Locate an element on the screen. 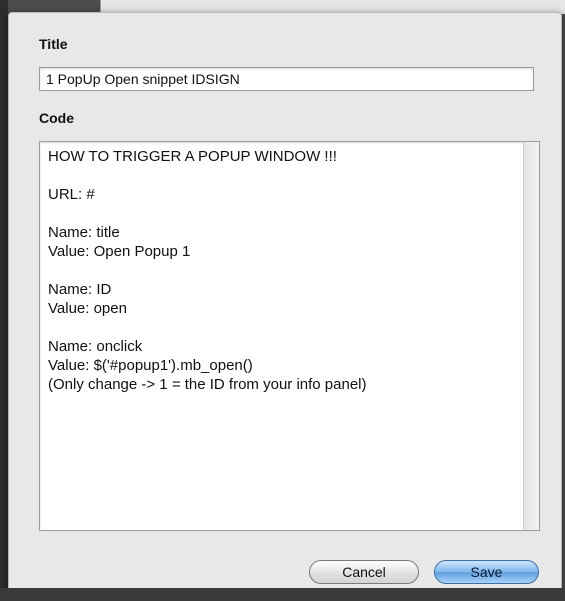 This screenshot has height=601, width=565. background-bottom is located at coordinates (282, 594).